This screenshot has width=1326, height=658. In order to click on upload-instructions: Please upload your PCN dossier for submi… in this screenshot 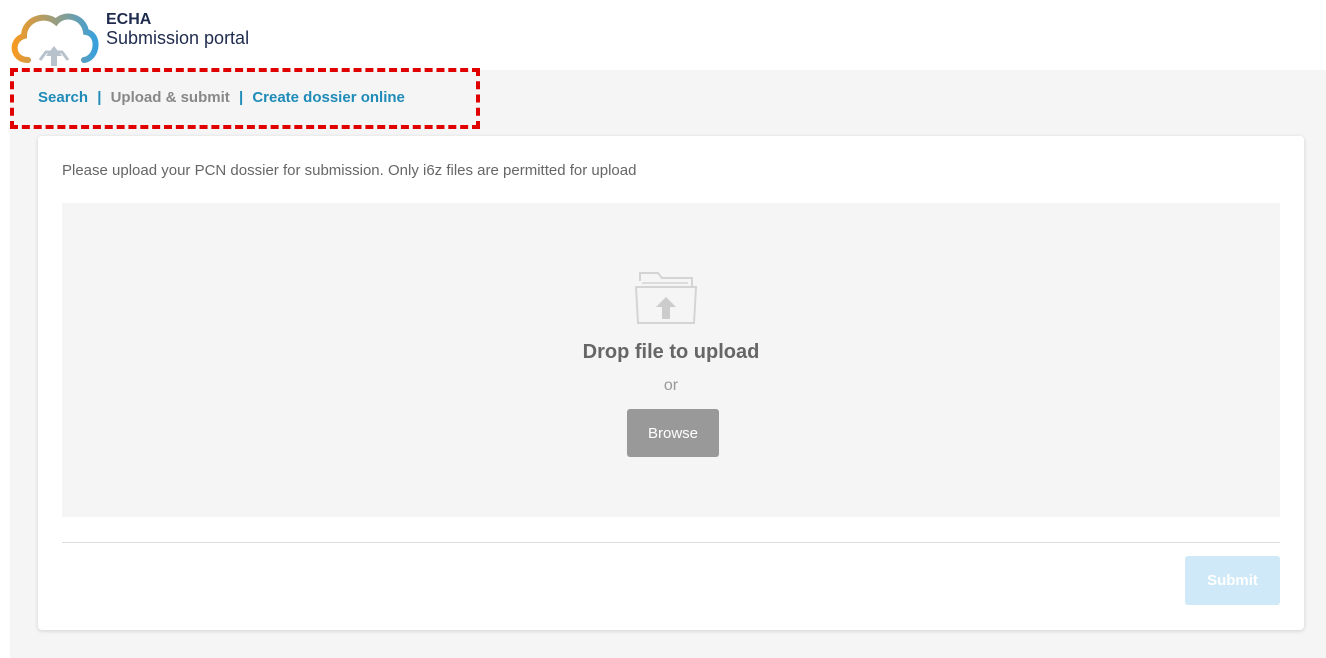, I will do `click(349, 170)`.